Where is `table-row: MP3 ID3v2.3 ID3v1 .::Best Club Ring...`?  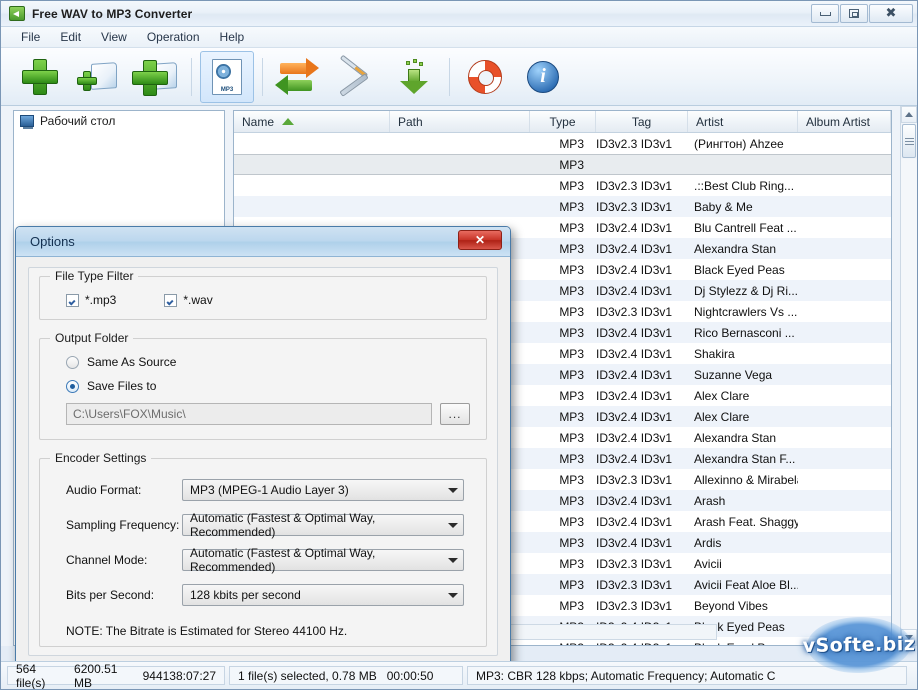
table-row: MP3 ID3v2.3 ID3v1 .::Best Club Ring... is located at coordinates (562, 185).